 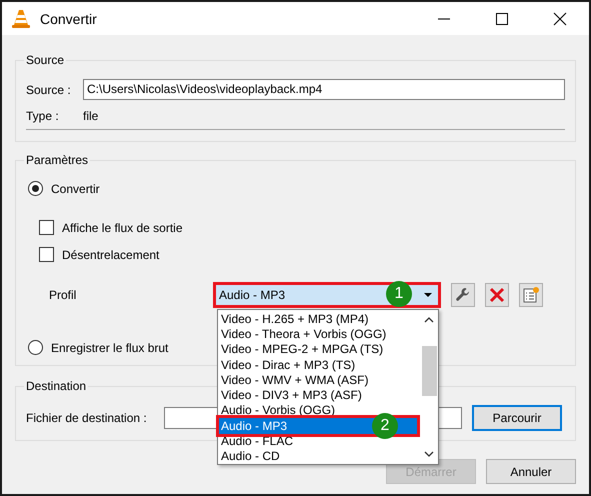 What do you see at coordinates (324, 89) in the screenshot?
I see `source-field: C:\Users\Nicolas\Videos\videoplayback.mp4` at bounding box center [324, 89].